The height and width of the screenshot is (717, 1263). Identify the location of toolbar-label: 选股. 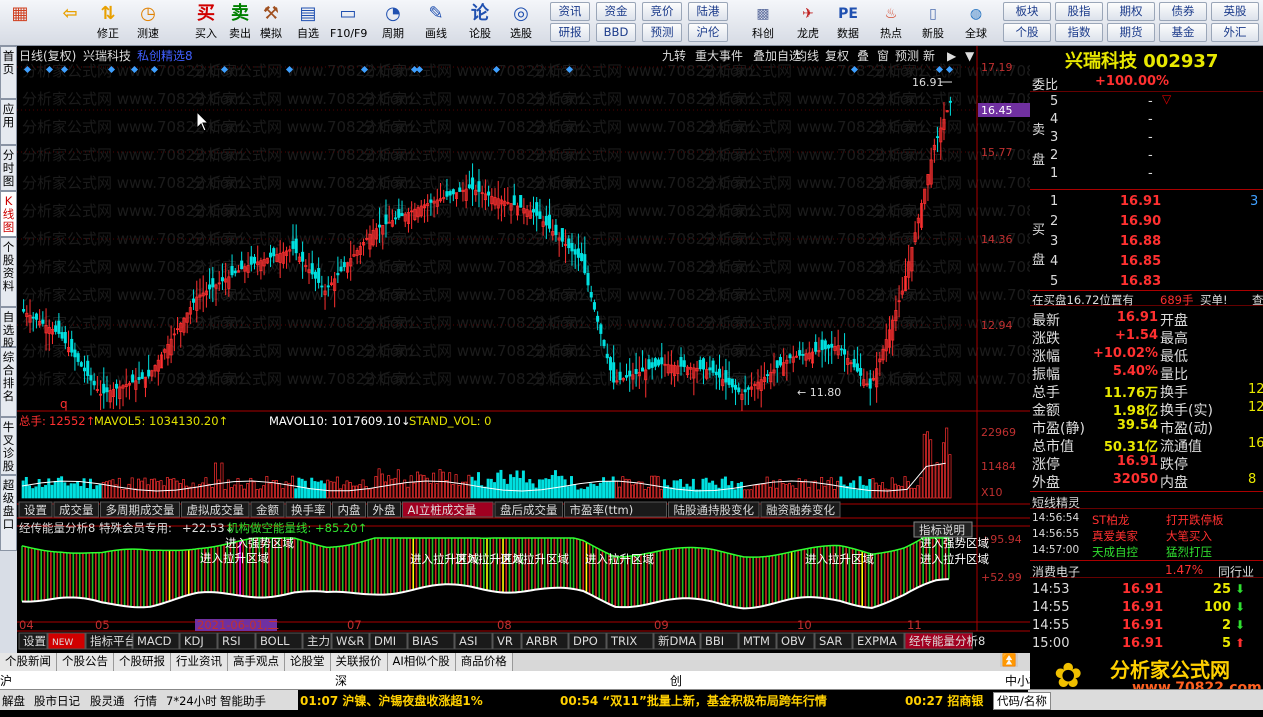
(521, 33).